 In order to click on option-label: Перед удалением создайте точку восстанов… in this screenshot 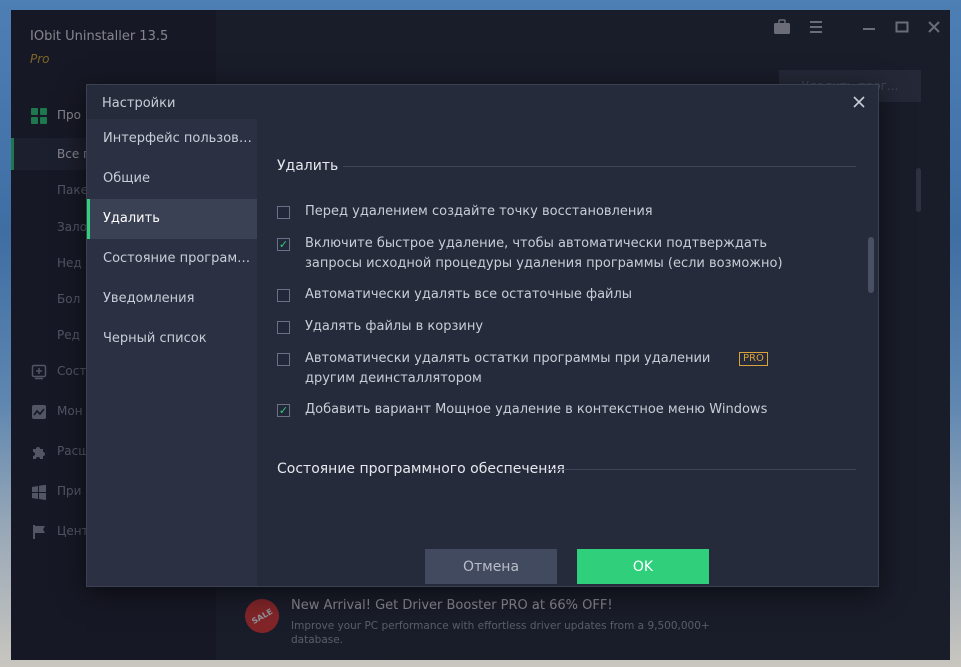, I will do `click(479, 211)`.